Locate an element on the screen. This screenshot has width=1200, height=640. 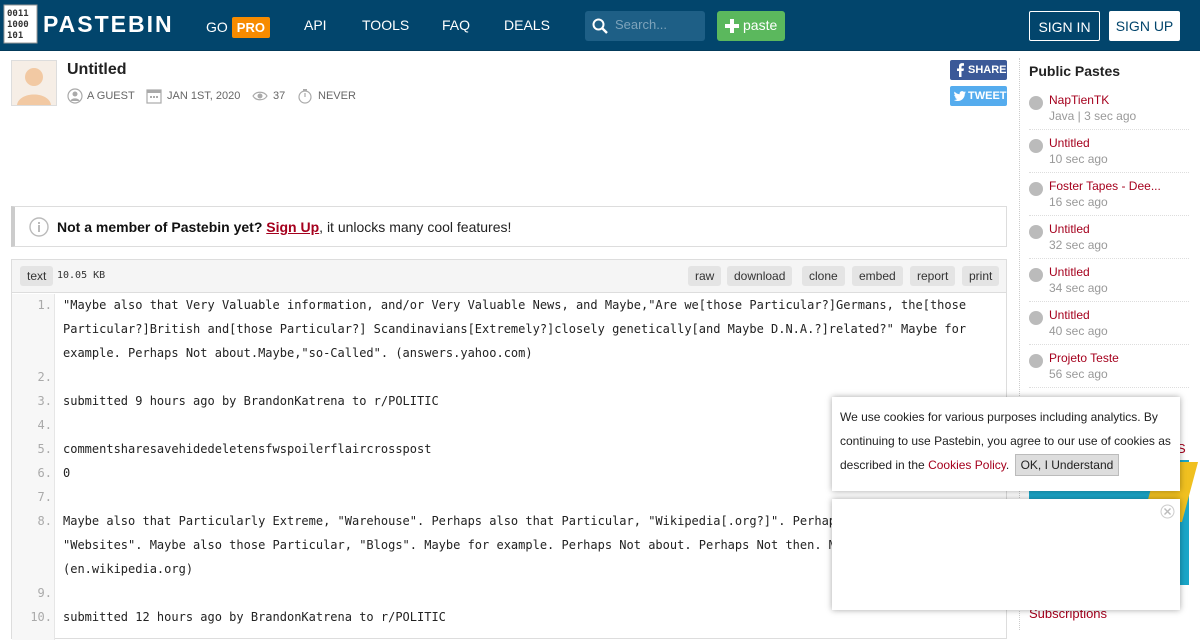
paste-author: A GUEST is located at coordinates (111, 96).